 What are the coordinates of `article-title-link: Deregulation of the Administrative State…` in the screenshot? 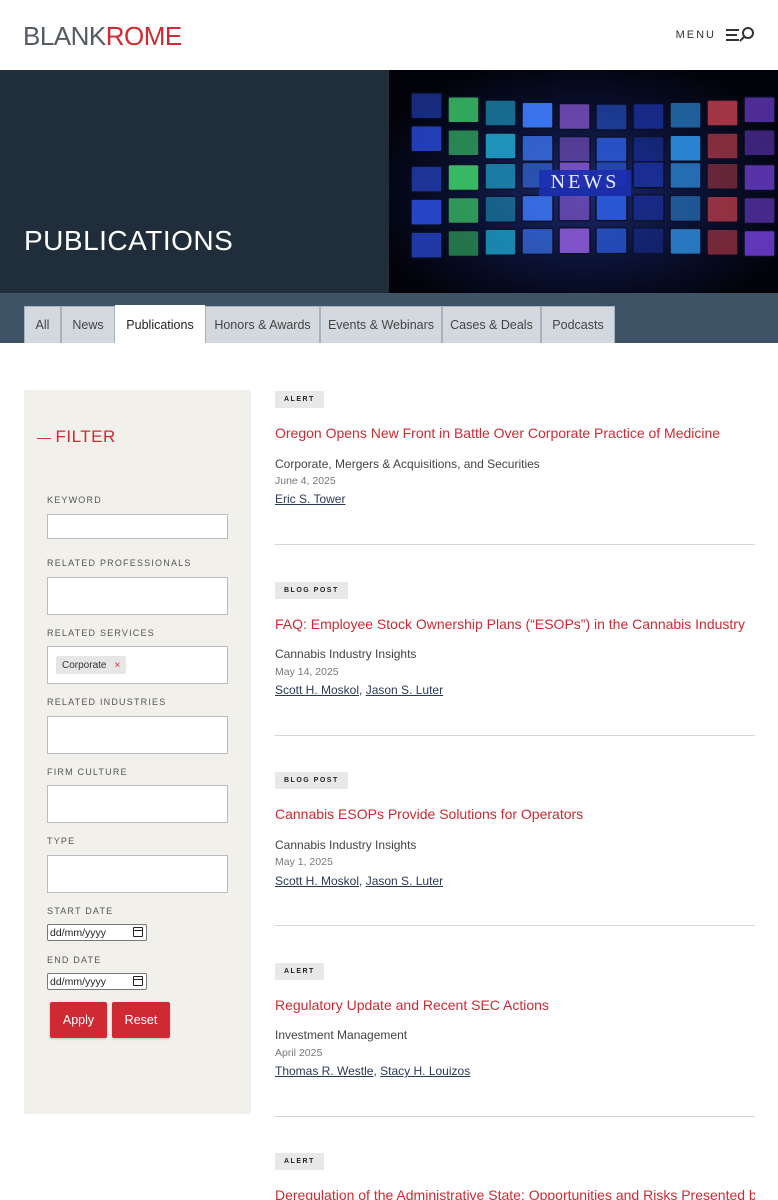 It's located at (515, 1193).